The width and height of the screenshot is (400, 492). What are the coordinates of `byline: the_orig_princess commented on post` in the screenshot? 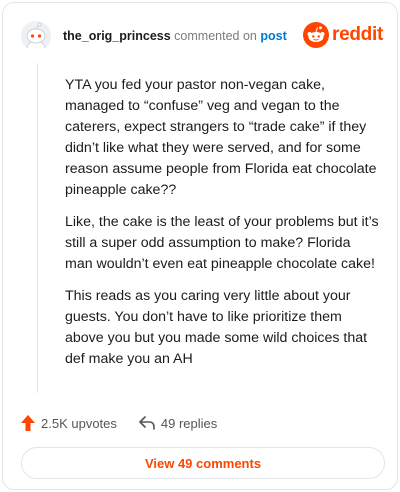 It's located at (175, 36).